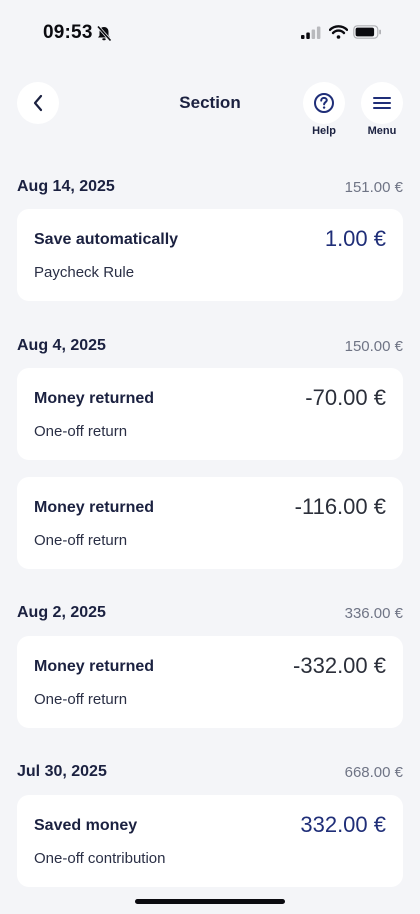 The image size is (420, 914). I want to click on question-circle-icon, so click(324, 103).